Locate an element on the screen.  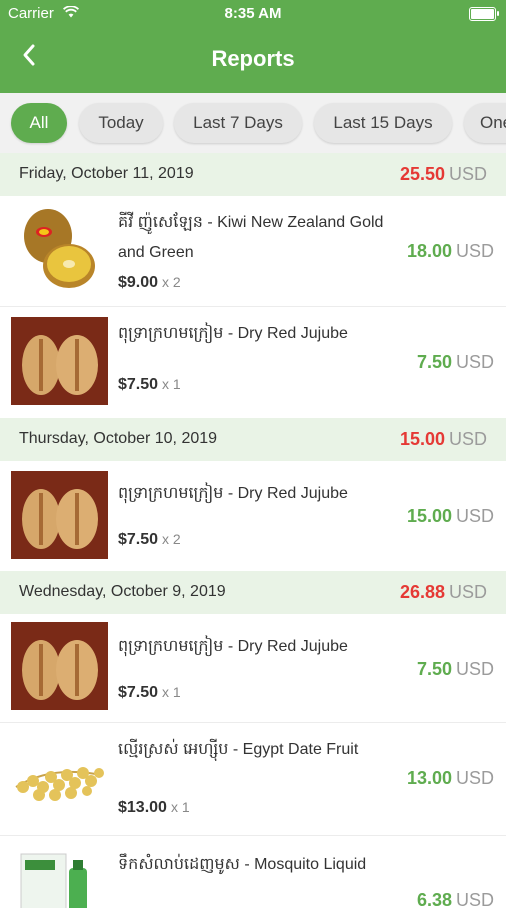
page-title: Reports is located at coordinates (253, 58).